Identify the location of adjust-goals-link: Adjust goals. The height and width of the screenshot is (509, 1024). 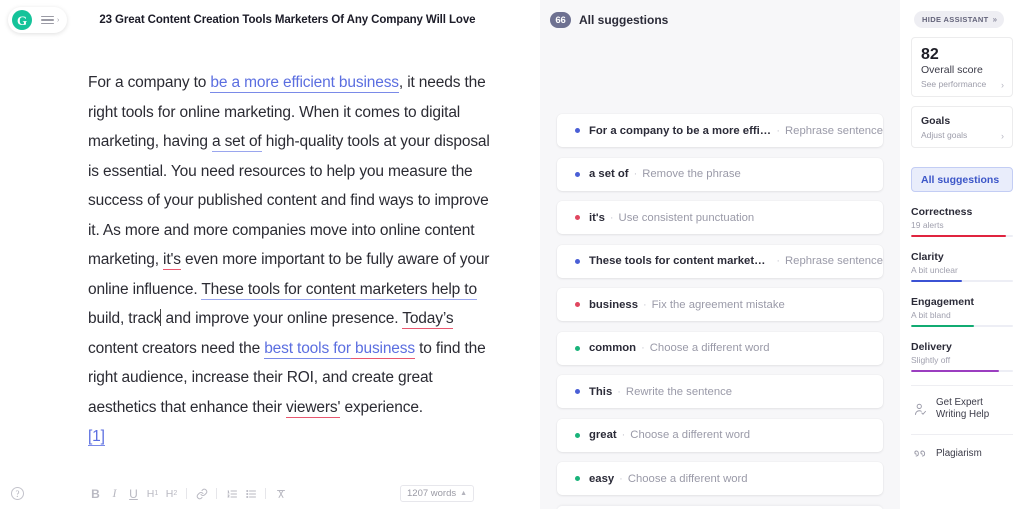
(962, 135).